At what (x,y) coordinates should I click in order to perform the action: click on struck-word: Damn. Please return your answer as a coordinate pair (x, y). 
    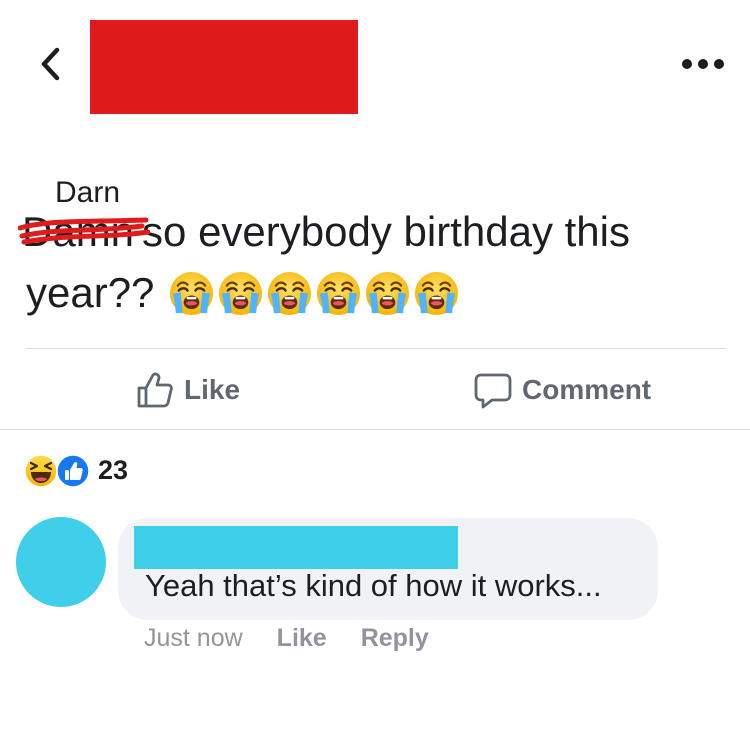
    Looking at the image, I should click on (84, 232).